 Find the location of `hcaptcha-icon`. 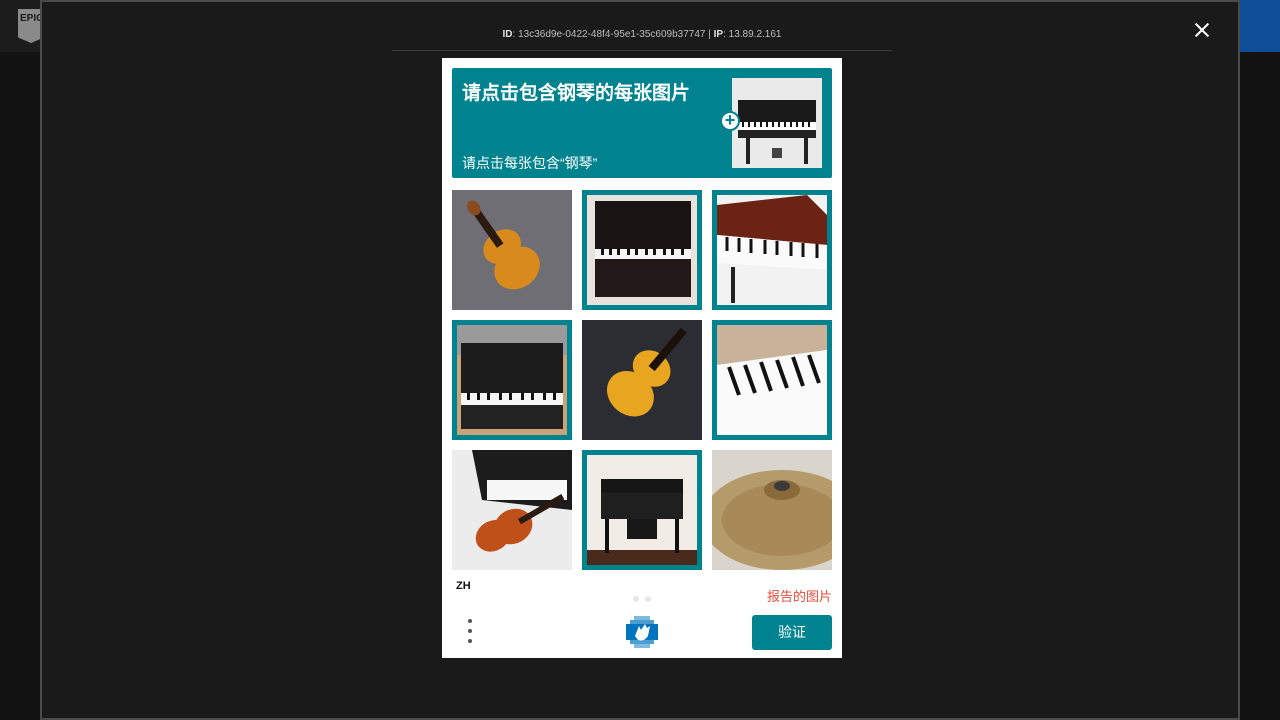

hcaptcha-icon is located at coordinates (642, 632).